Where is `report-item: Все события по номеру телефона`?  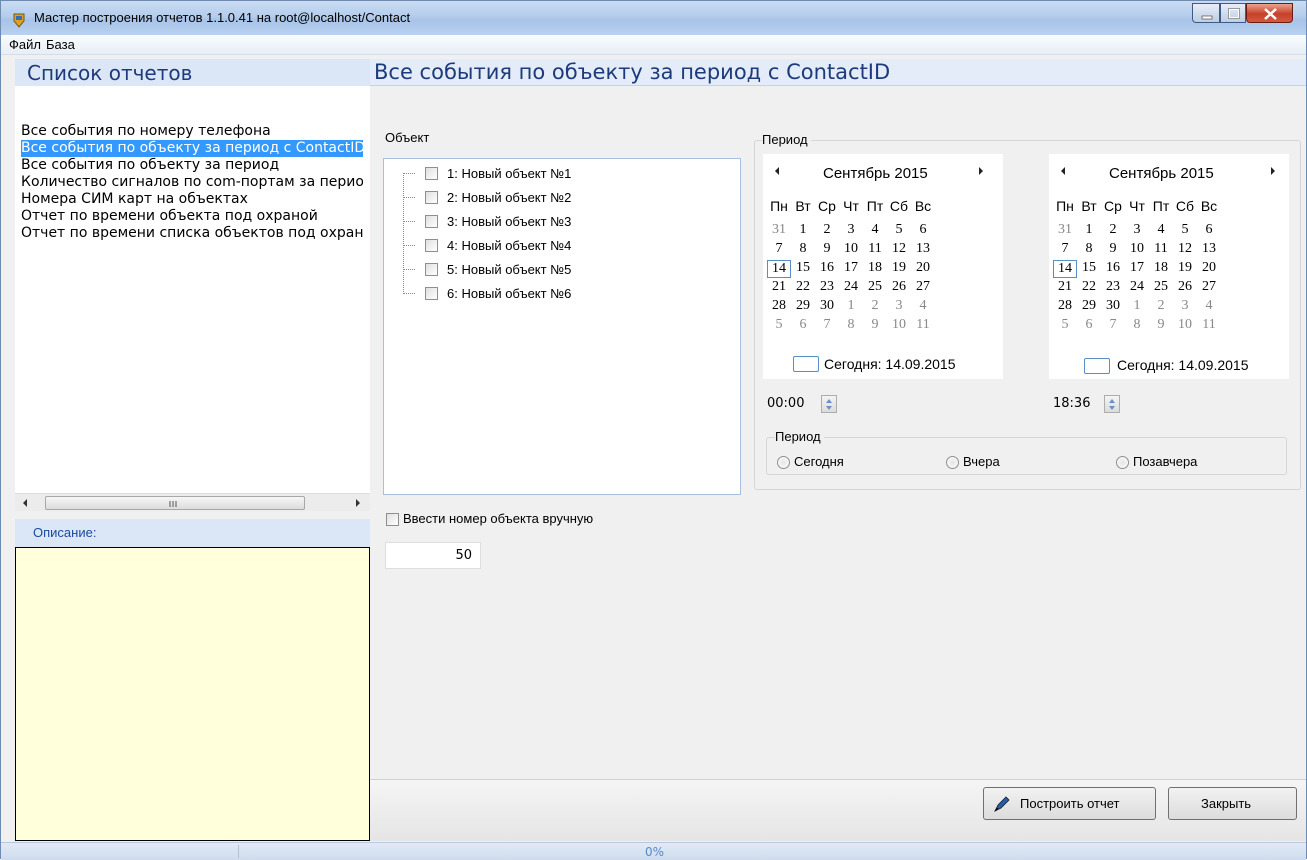
report-item: Все события по номеру телефона is located at coordinates (192, 131).